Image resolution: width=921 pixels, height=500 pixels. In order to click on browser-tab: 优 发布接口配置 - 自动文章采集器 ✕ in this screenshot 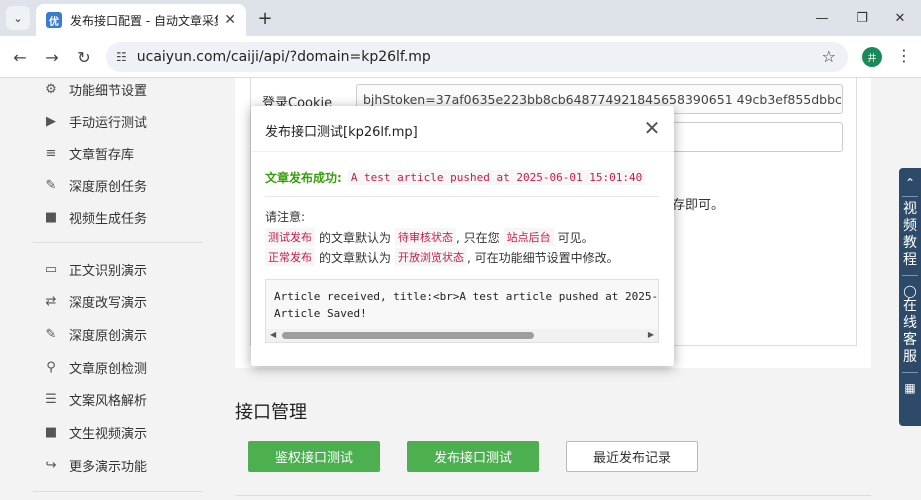, I will do `click(141, 20)`.